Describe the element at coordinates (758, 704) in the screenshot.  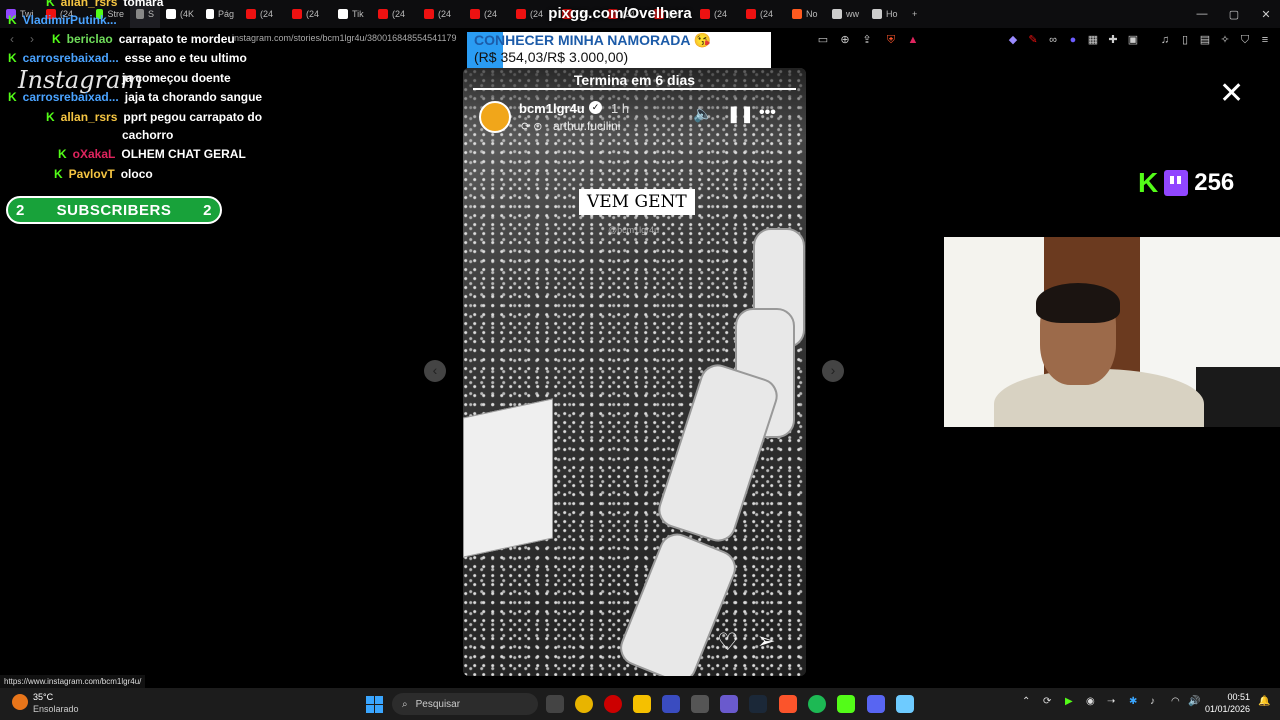
I see `steam-icon` at that location.